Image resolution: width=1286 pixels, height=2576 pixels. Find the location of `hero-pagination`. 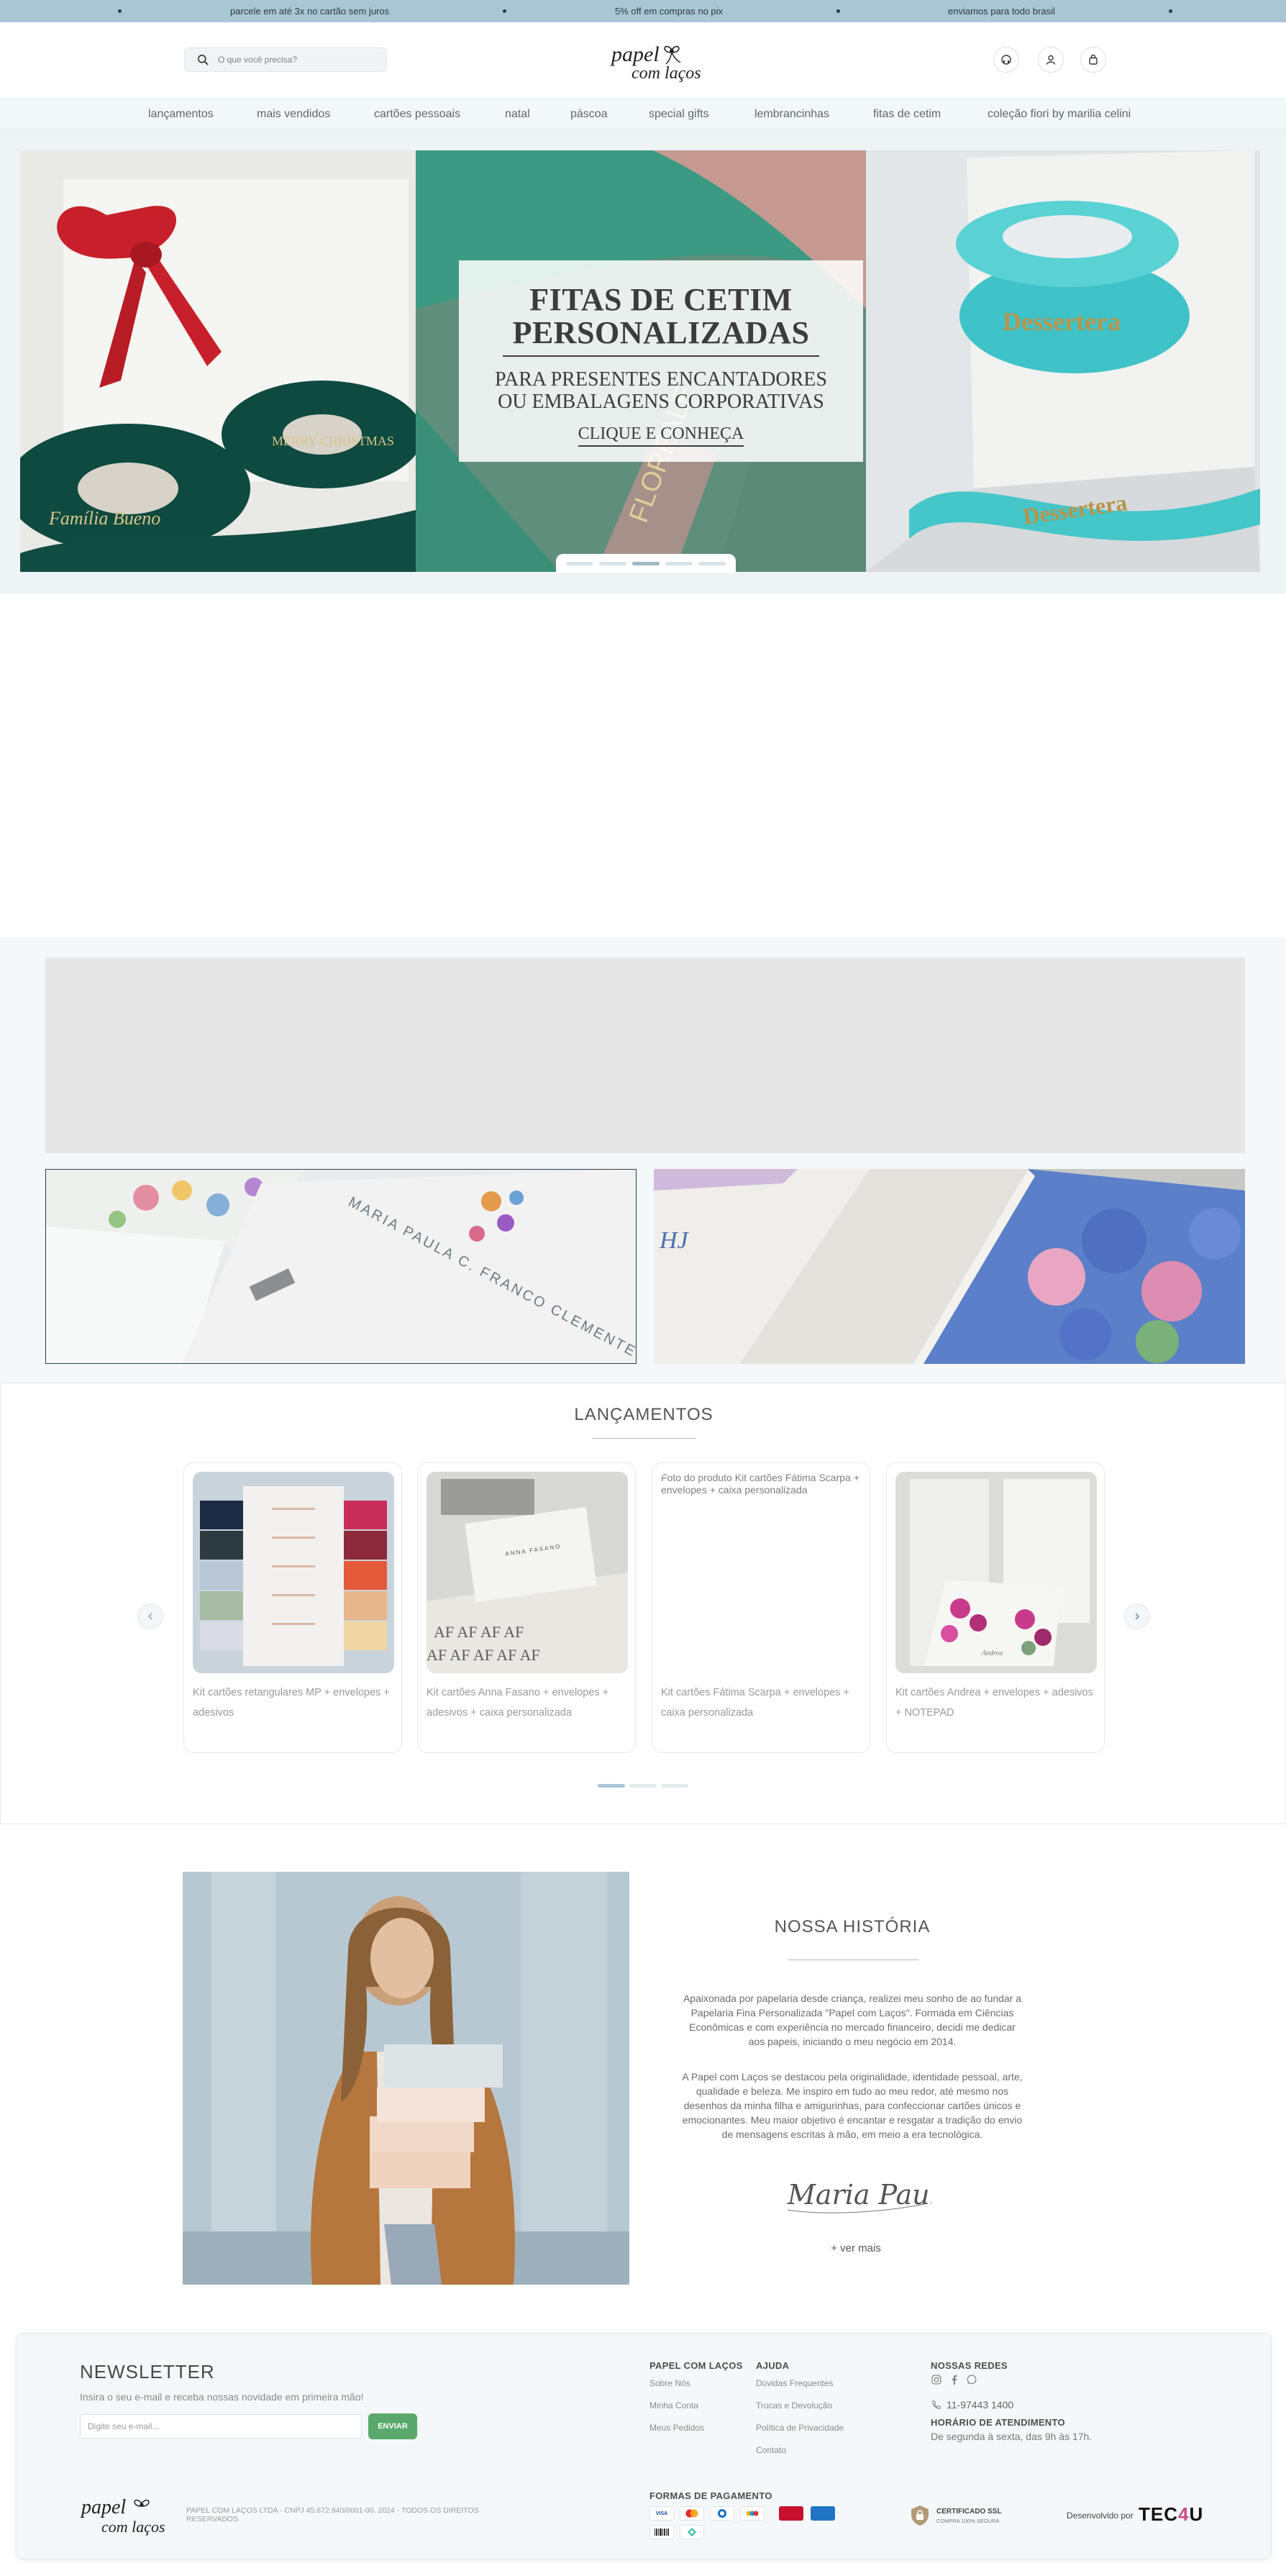

hero-pagination is located at coordinates (646, 563).